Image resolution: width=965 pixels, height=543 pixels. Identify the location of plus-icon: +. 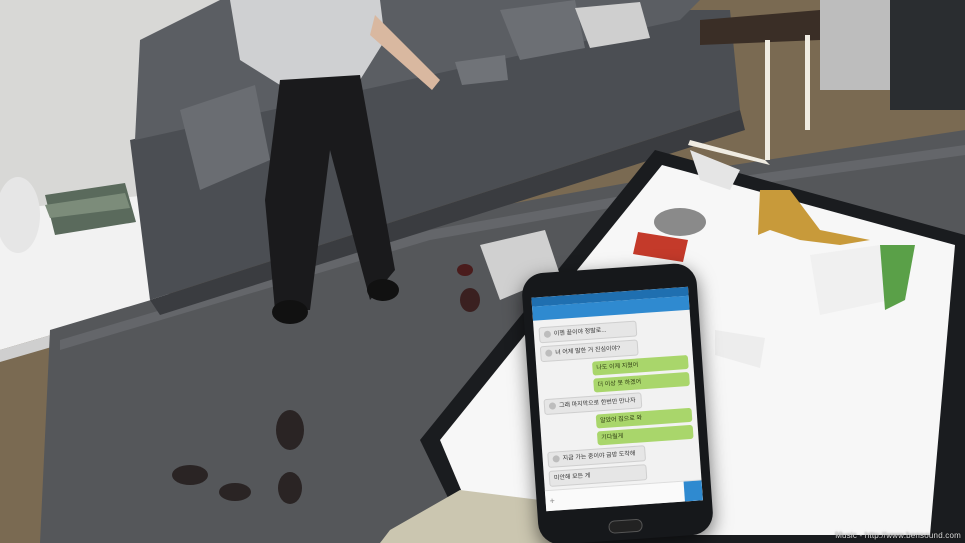
(552, 501).